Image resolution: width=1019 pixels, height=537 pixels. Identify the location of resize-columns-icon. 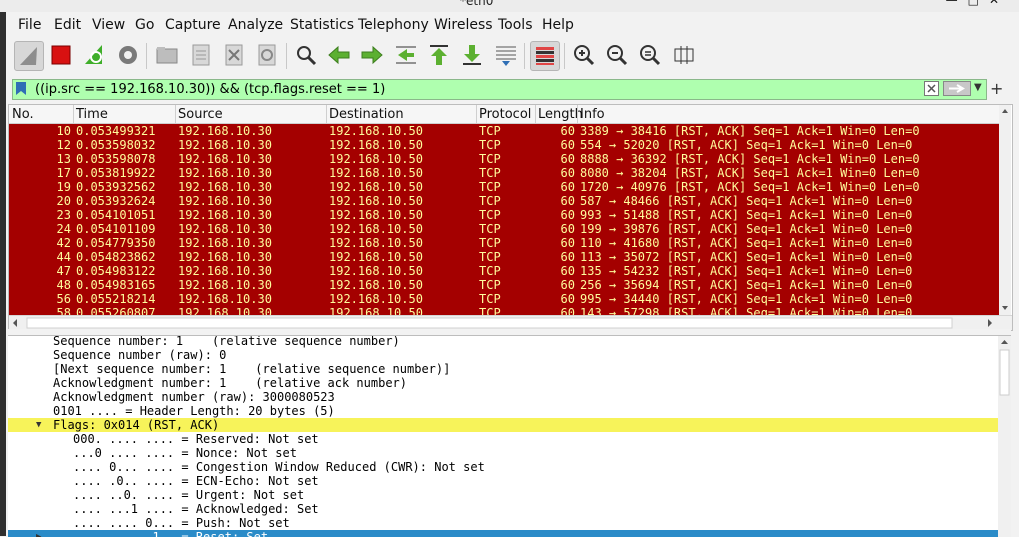
(684, 55).